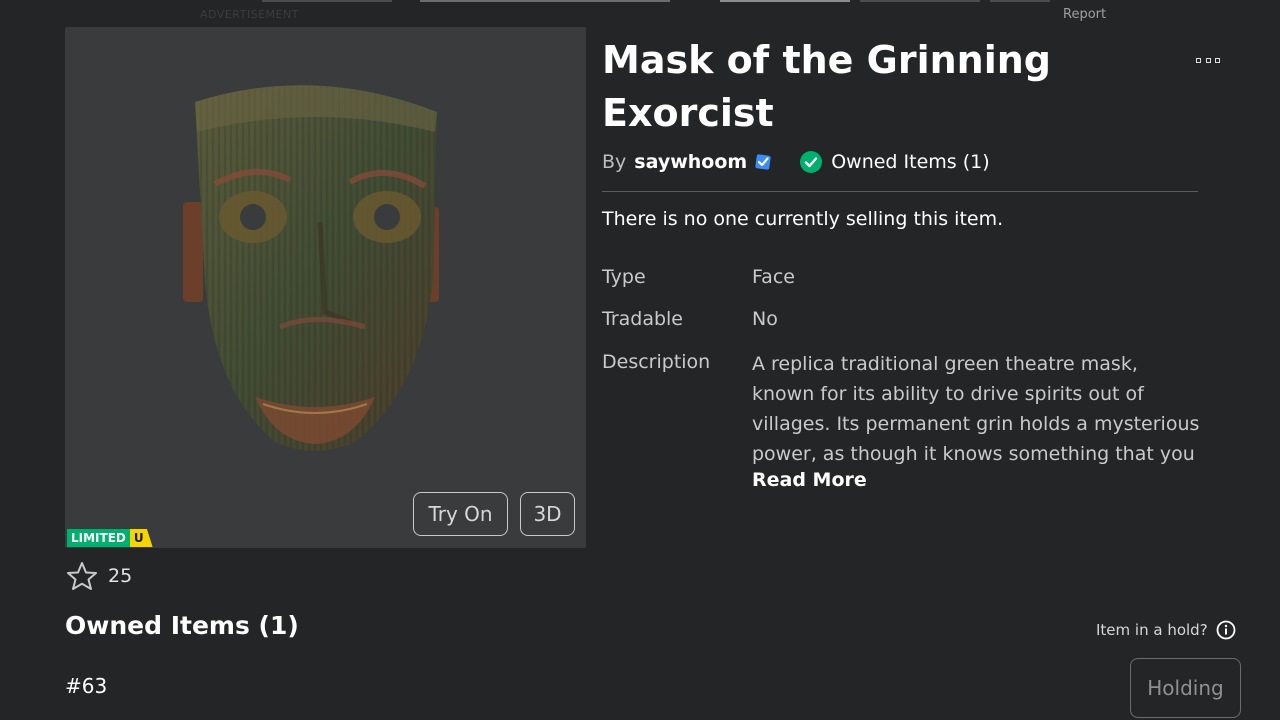 This screenshot has height=720, width=1280. I want to click on item-title: Mask of the Grinning Exorcist, so click(827, 86).